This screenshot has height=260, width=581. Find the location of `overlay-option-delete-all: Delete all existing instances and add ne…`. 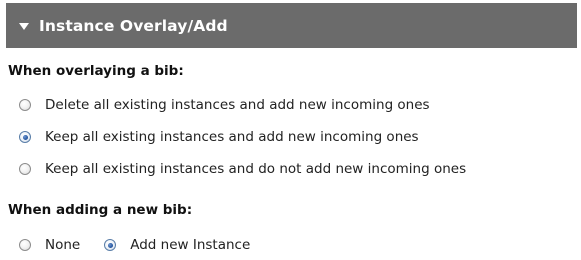

overlay-option-delete-all: Delete all existing instances and add ne… is located at coordinates (224, 105).